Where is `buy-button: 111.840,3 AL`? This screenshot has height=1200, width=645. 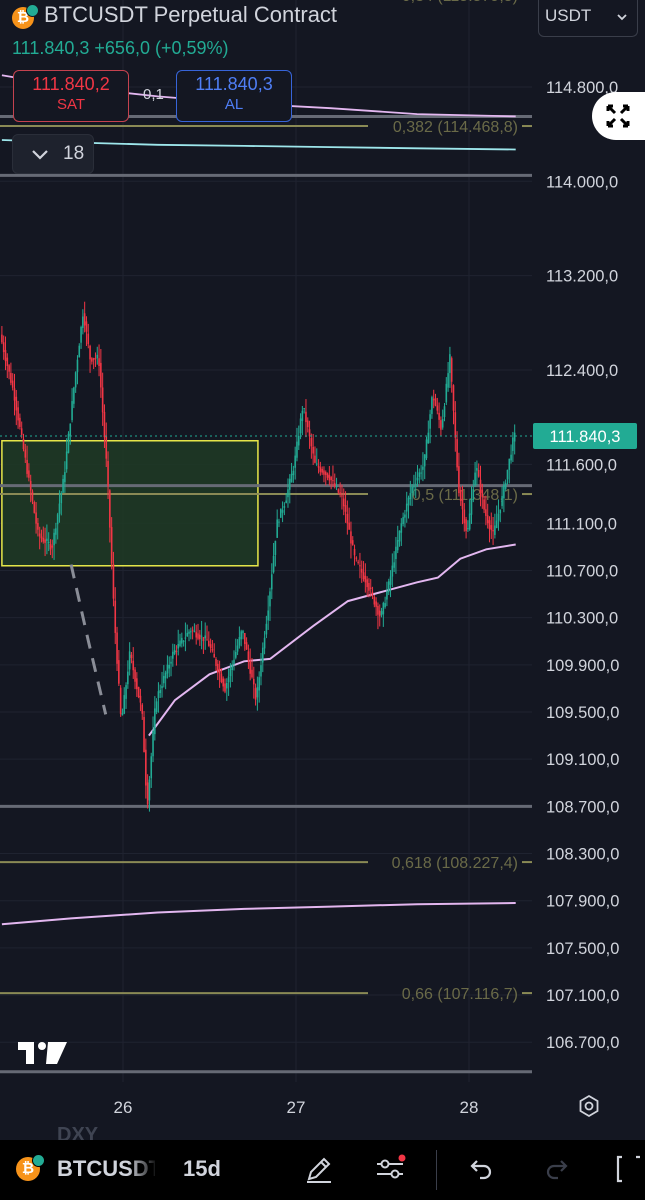
buy-button: 111.840,3 AL is located at coordinates (234, 96).